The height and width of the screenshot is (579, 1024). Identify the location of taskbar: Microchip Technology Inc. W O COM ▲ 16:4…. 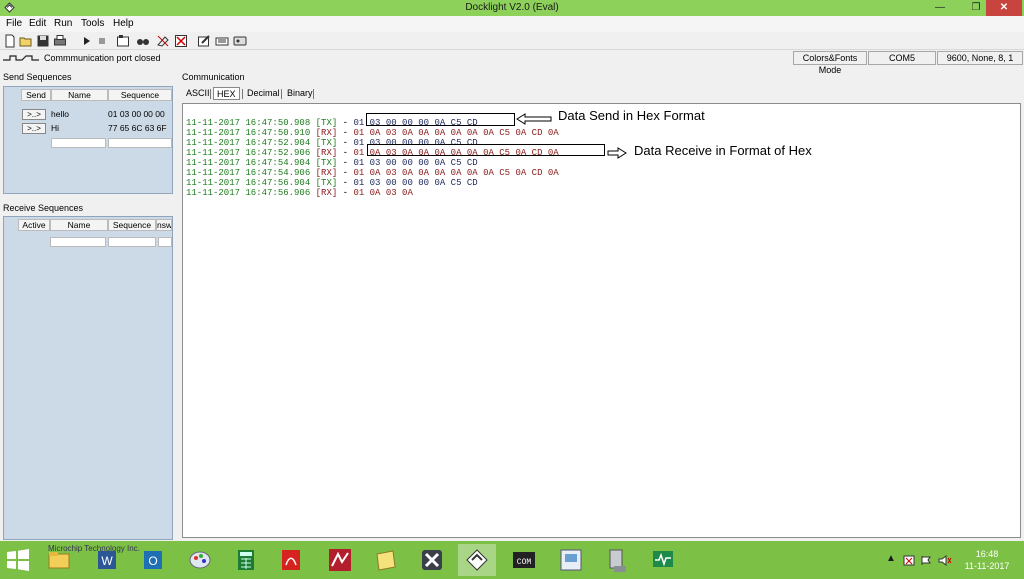
(512, 560).